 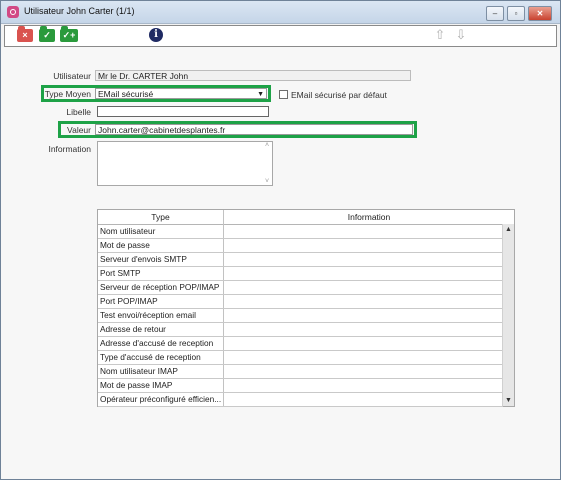 I want to click on valeur-field: John.carter@cabinetdesplantes.fr, so click(x=254, y=129).